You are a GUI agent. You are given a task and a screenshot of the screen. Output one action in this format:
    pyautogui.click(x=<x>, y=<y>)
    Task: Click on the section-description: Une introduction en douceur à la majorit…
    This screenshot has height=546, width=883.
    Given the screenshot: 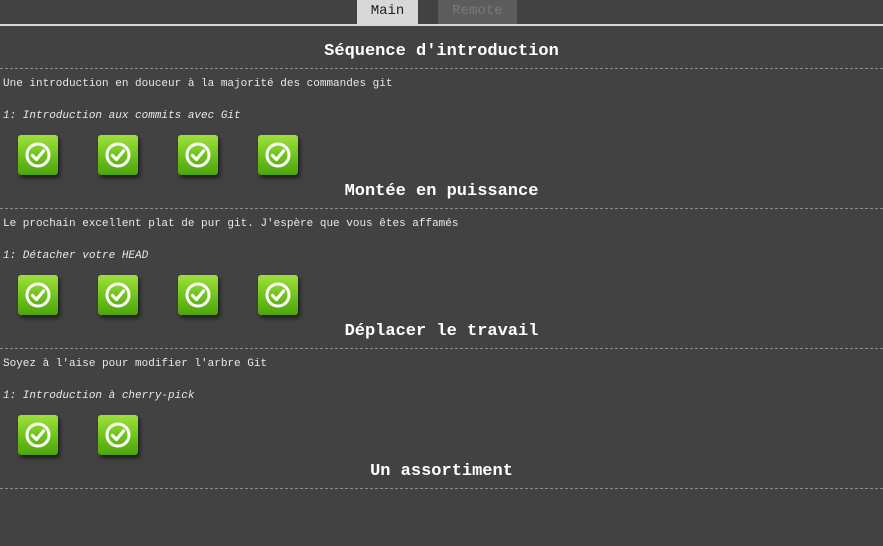 What is the action you would take?
    pyautogui.click(x=198, y=84)
    